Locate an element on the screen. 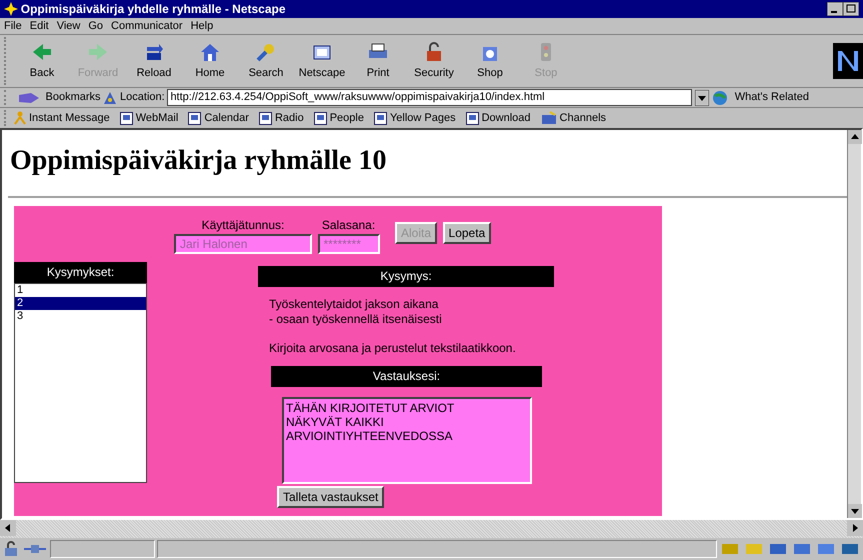  question-item: 1 is located at coordinates (80, 290).